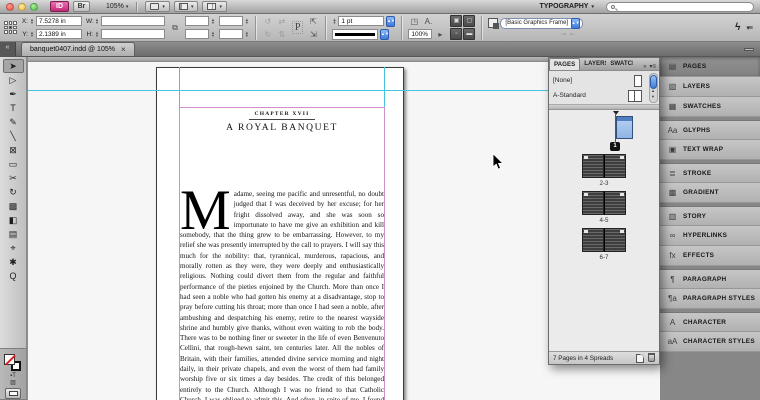  What do you see at coordinates (78, 49) in the screenshot?
I see `document-tab: banquet0407.indd @ 105% ×` at bounding box center [78, 49].